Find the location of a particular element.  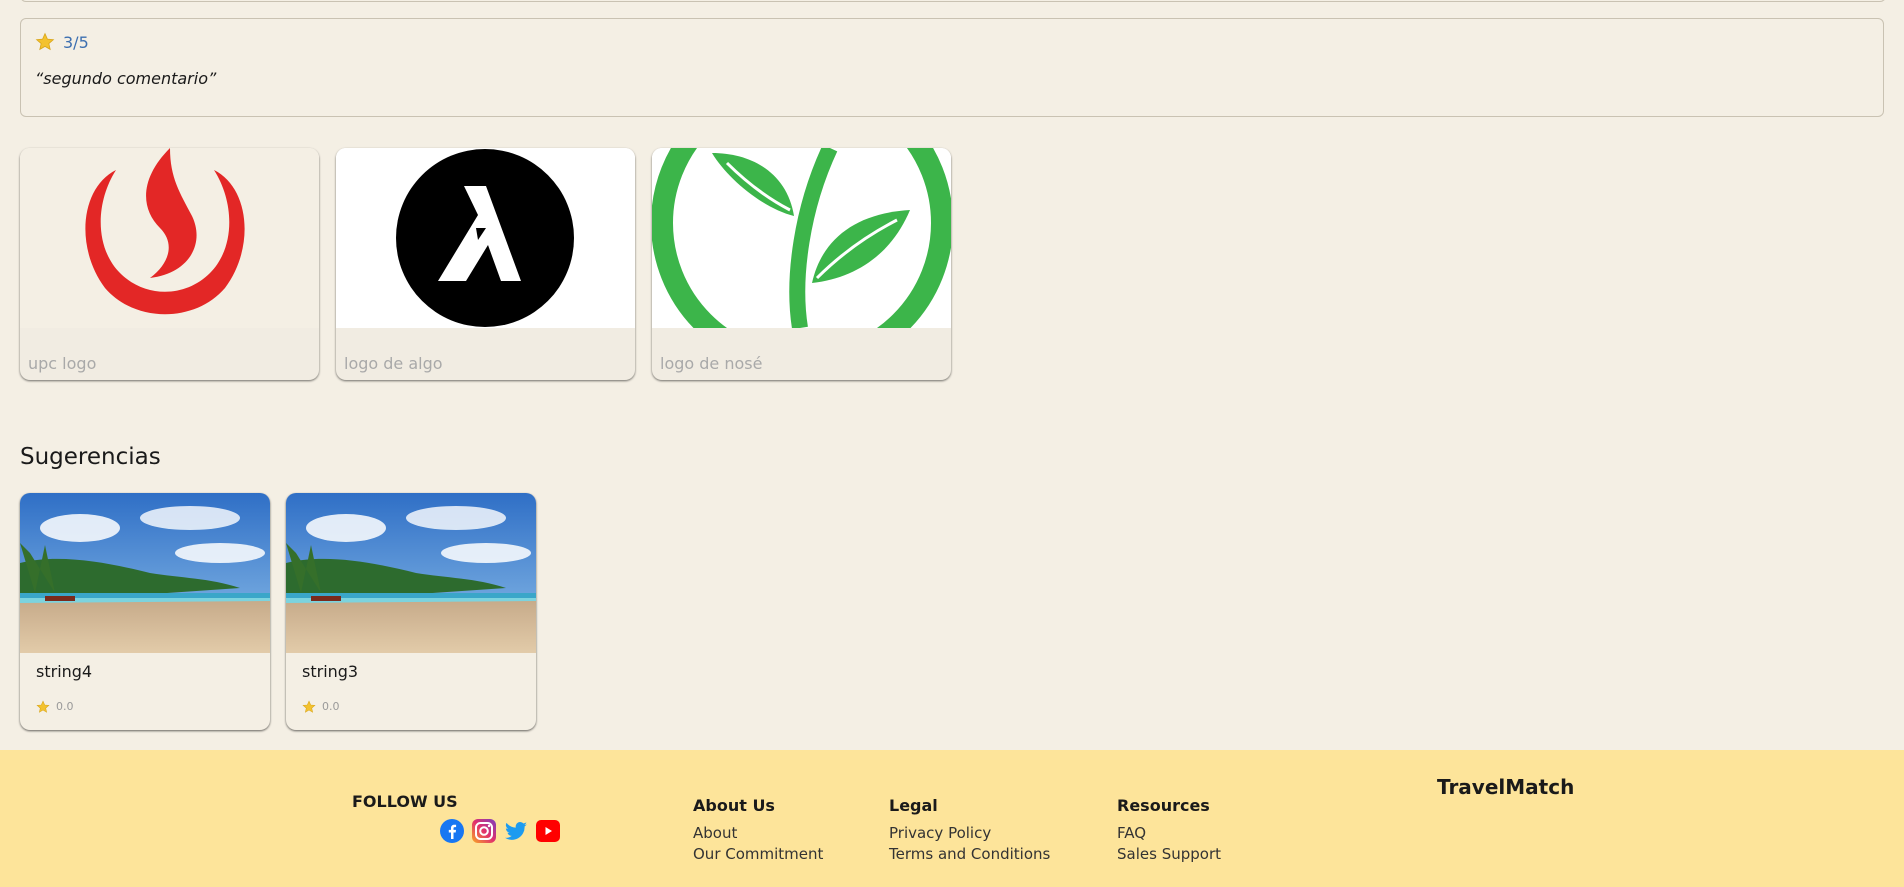

review-comment: “segundo comentario” is located at coordinates (126, 78).